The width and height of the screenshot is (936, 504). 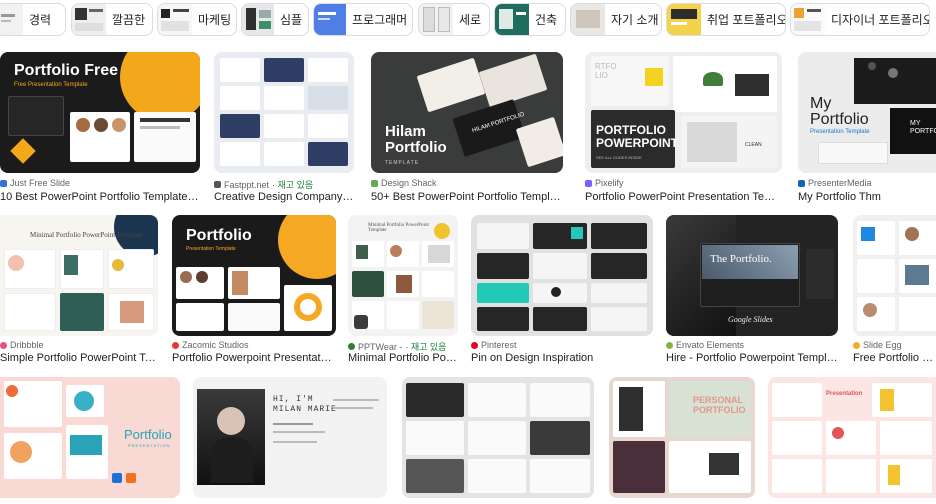 I want to click on image-title-text: PORTFOLIO POWERPOINT, so click(x=637, y=136).